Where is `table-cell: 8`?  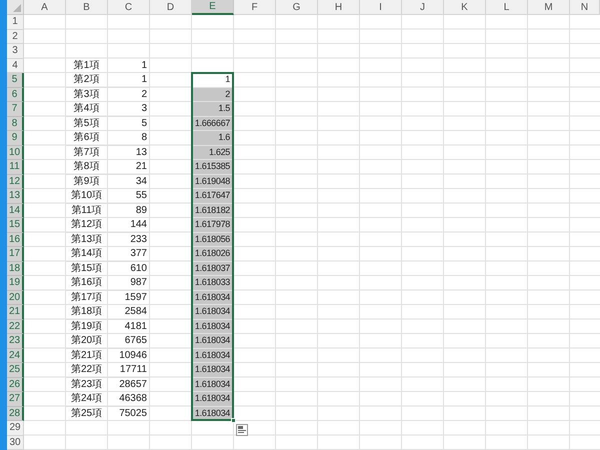
table-cell: 8 is located at coordinates (129, 138).